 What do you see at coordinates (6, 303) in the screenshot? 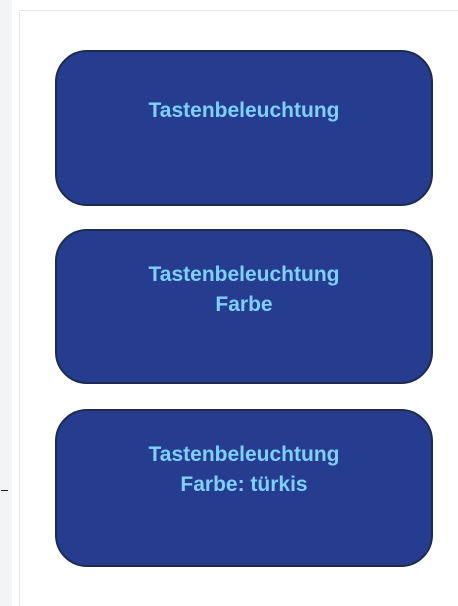
I see `left-edge-strip` at bounding box center [6, 303].